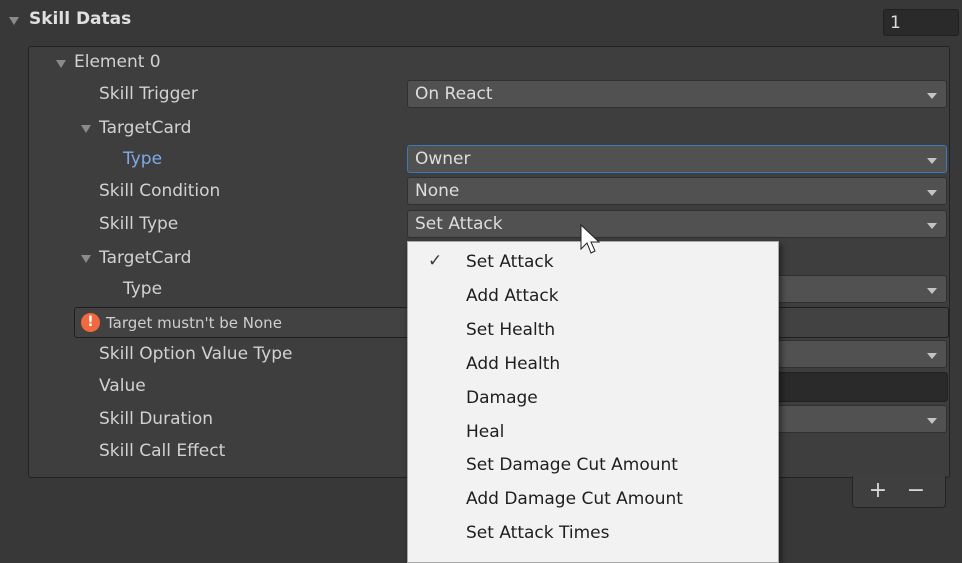 Image resolution: width=962 pixels, height=563 pixels. What do you see at coordinates (145, 258) in the screenshot?
I see `target-card-2-label: TargetCard` at bounding box center [145, 258].